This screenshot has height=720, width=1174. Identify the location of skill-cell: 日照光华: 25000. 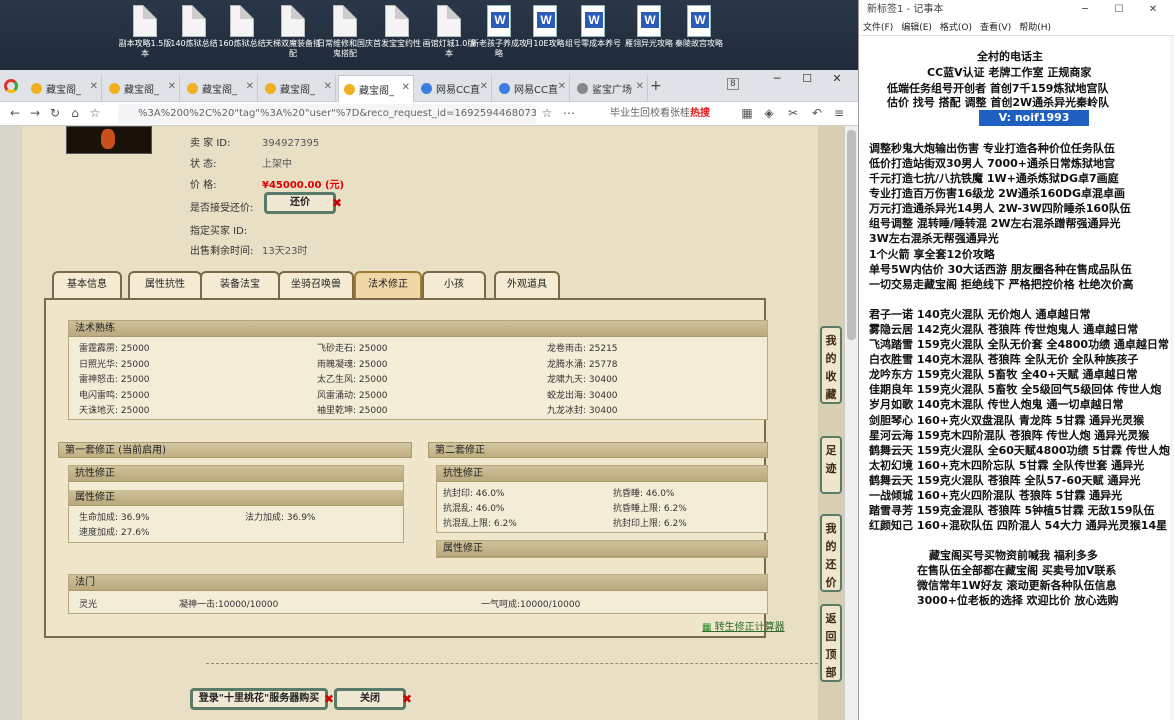
(114, 364).